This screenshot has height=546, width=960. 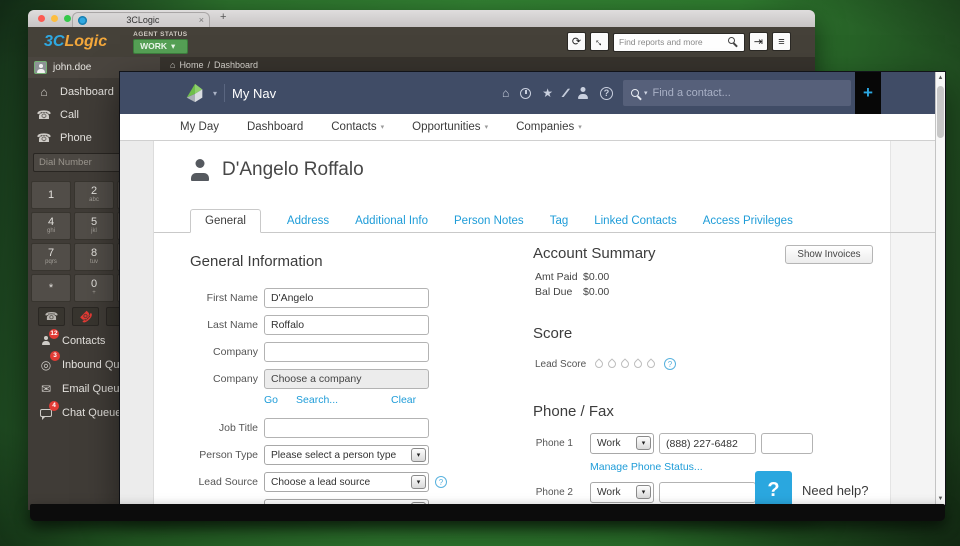 What do you see at coordinates (487, 64) in the screenshot?
I see `breadcrumb: ⌂ Home / Dashboard` at bounding box center [487, 64].